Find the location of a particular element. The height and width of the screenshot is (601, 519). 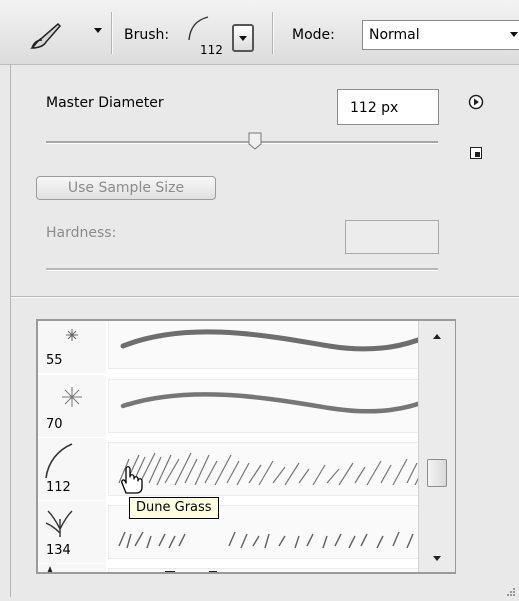

hardness-slider-track is located at coordinates (242, 269).